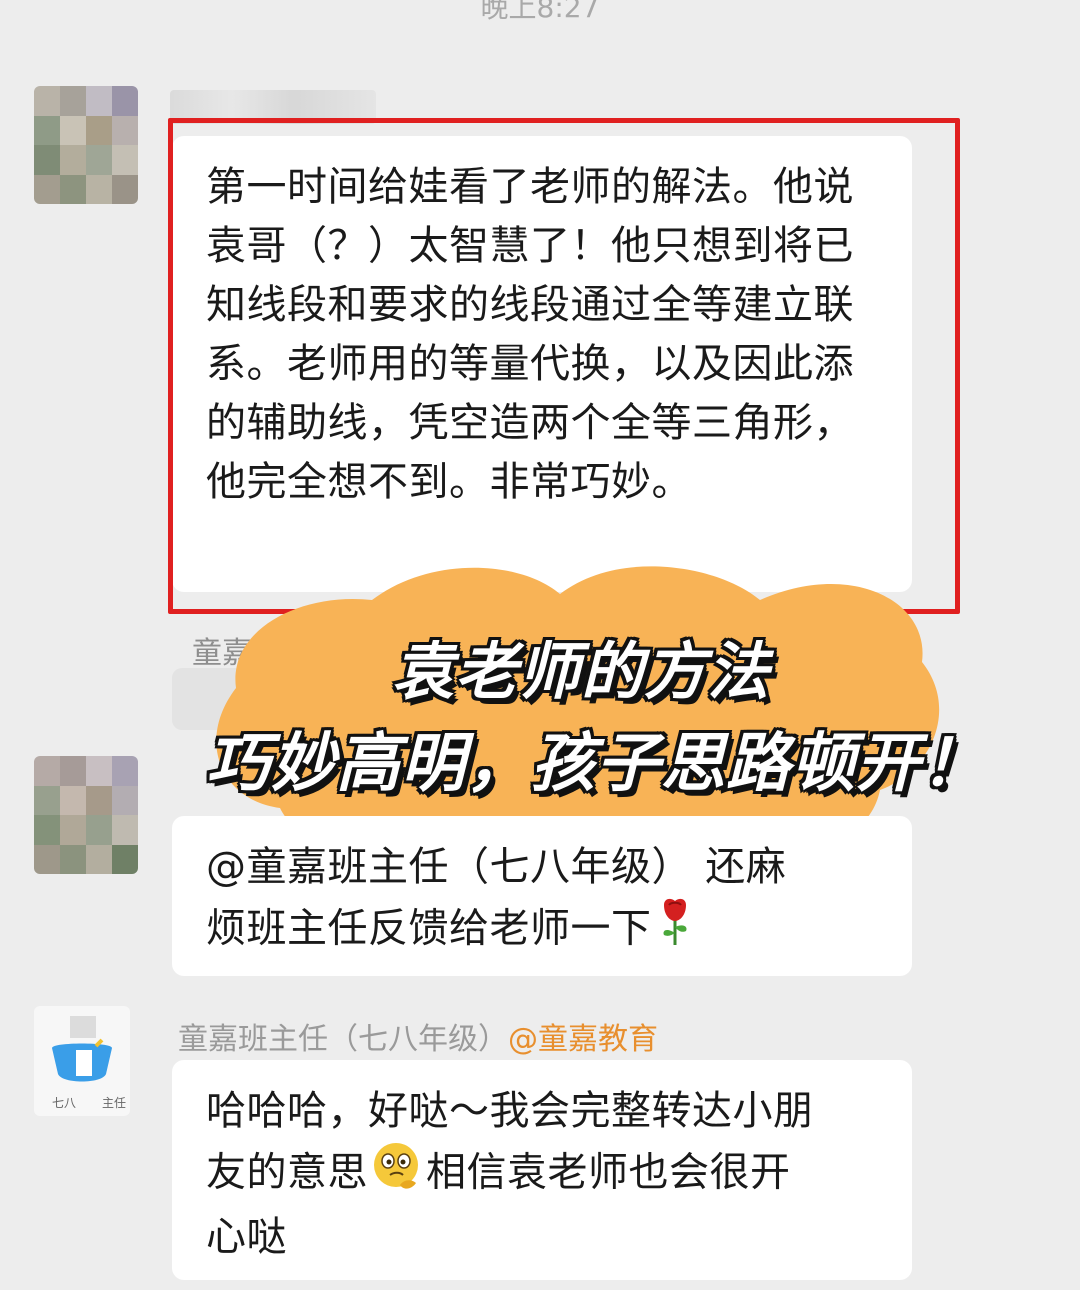 The height and width of the screenshot is (1290, 1080). Describe the element at coordinates (64, 1103) in the screenshot. I see `avatar-caption-left: 七八` at that location.